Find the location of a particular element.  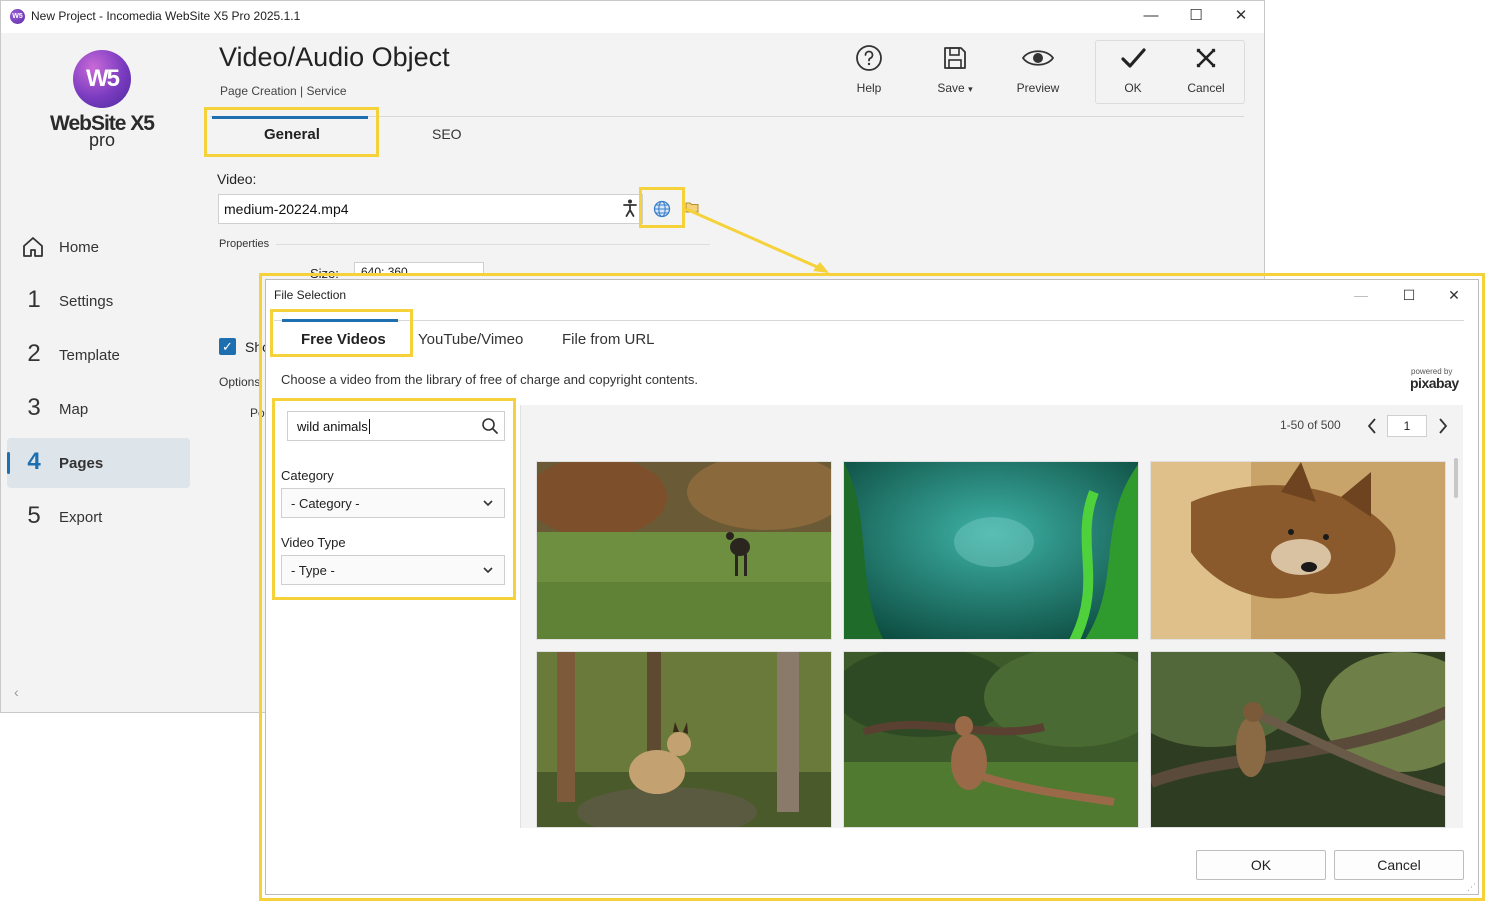

logo-mark: W5 is located at coordinates (102, 79).